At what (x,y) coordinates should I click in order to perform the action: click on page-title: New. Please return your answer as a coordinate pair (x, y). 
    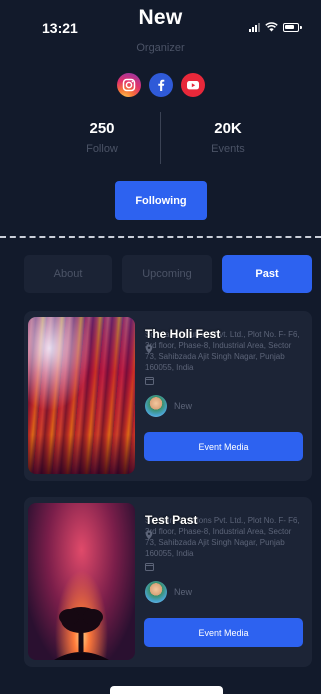
    Looking at the image, I should click on (160, 17).